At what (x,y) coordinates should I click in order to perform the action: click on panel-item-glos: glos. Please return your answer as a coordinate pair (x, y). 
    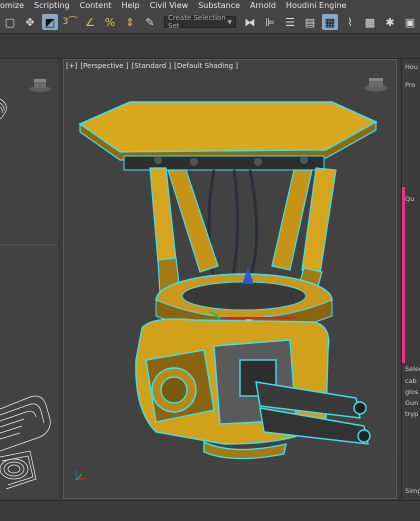
    Looking at the image, I should click on (411, 392).